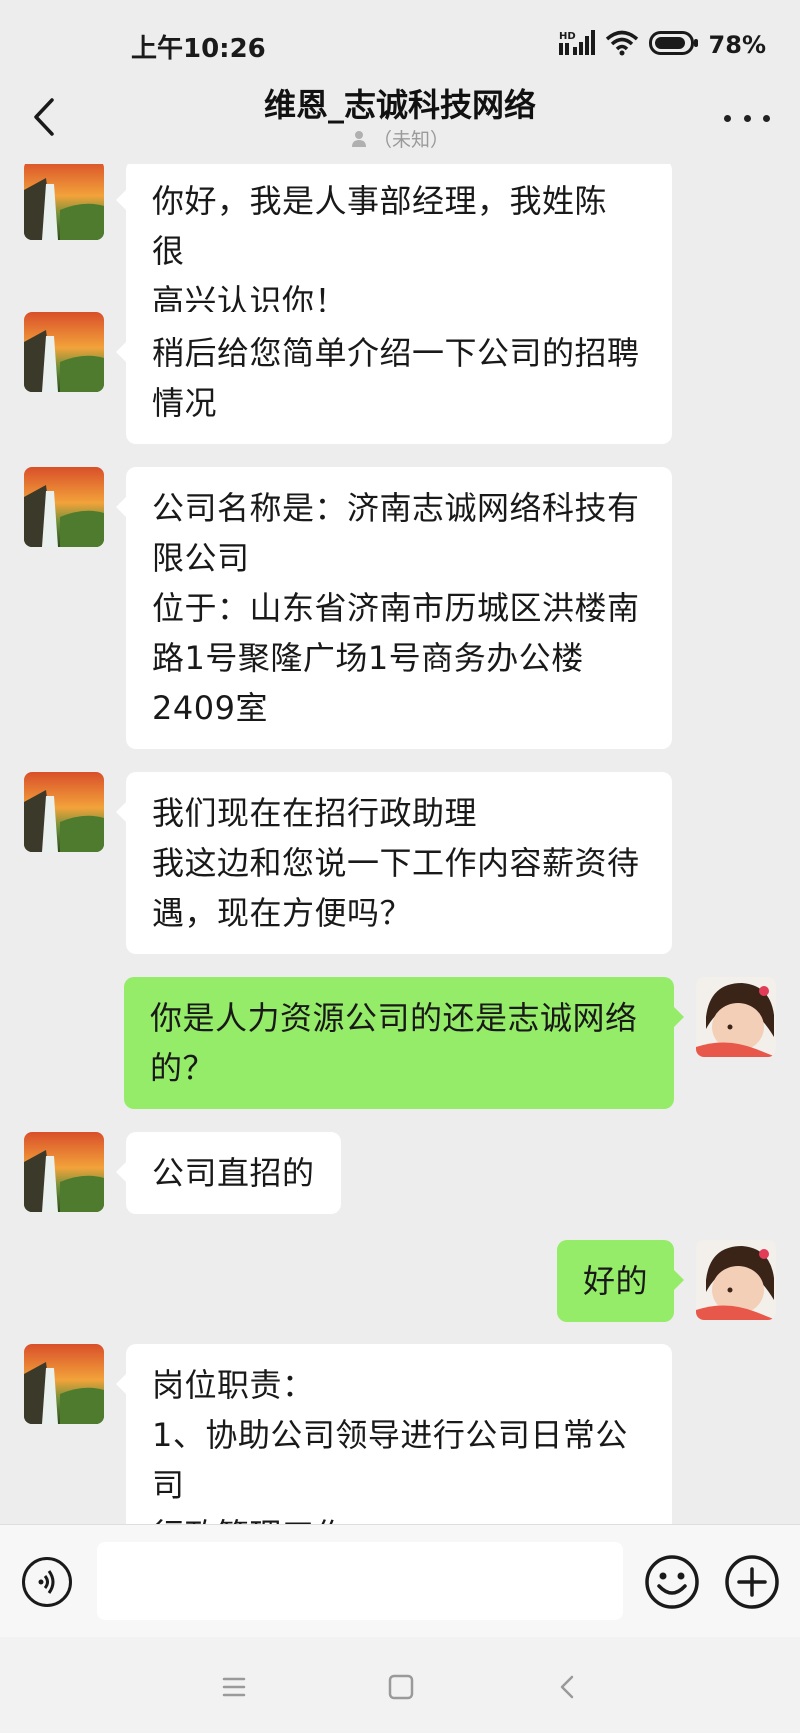  What do you see at coordinates (410, 140) in the screenshot?
I see `subtitle-text: （未知）` at bounding box center [410, 140].